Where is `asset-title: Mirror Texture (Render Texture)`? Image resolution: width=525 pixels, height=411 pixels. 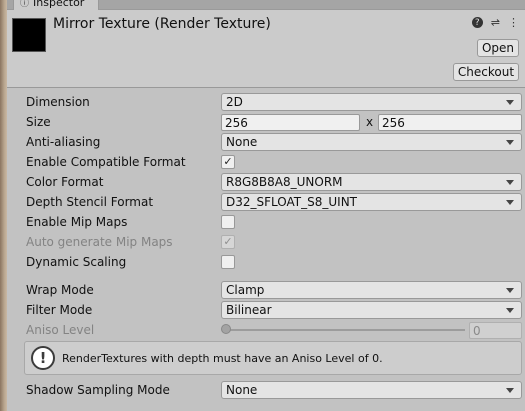
asset-title: Mirror Texture (Render Texture) is located at coordinates (162, 24).